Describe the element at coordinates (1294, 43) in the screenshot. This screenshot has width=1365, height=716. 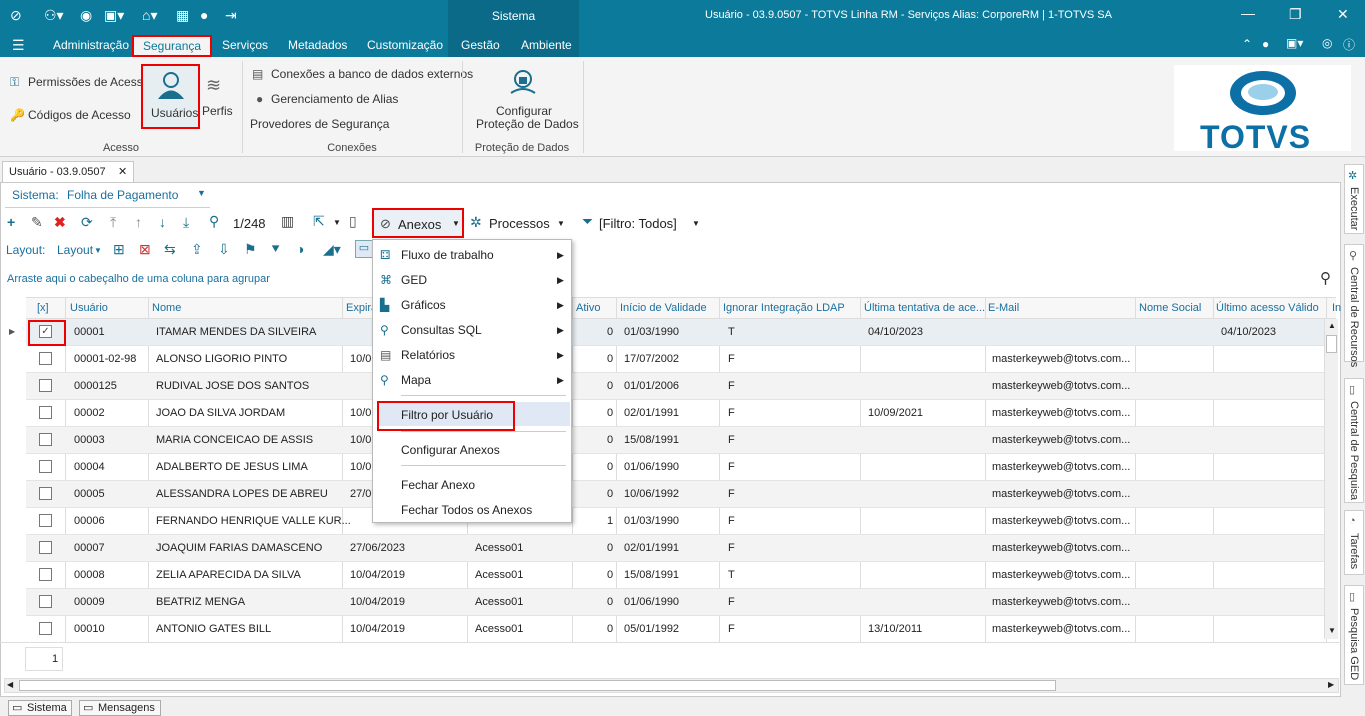
I see `window-layout-icon: ▣▾` at that location.